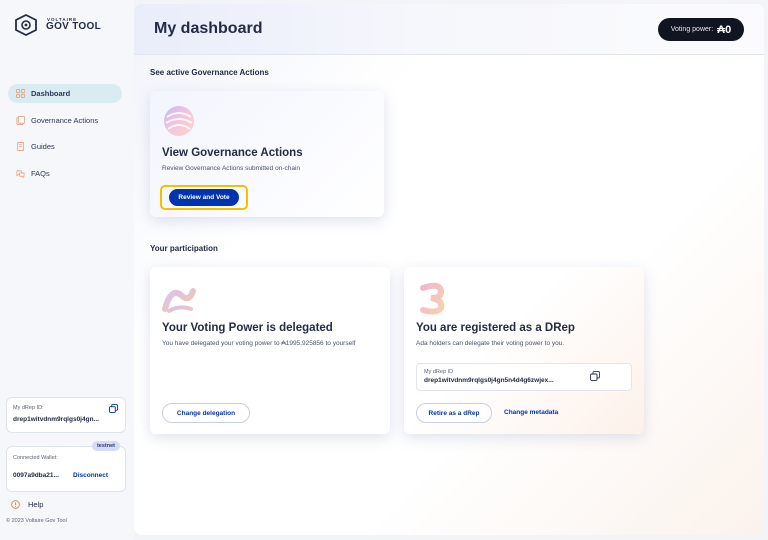 The width and height of the screenshot is (768, 540). What do you see at coordinates (232, 153) in the screenshot?
I see `ga-card-title: View Governance Actions` at bounding box center [232, 153].